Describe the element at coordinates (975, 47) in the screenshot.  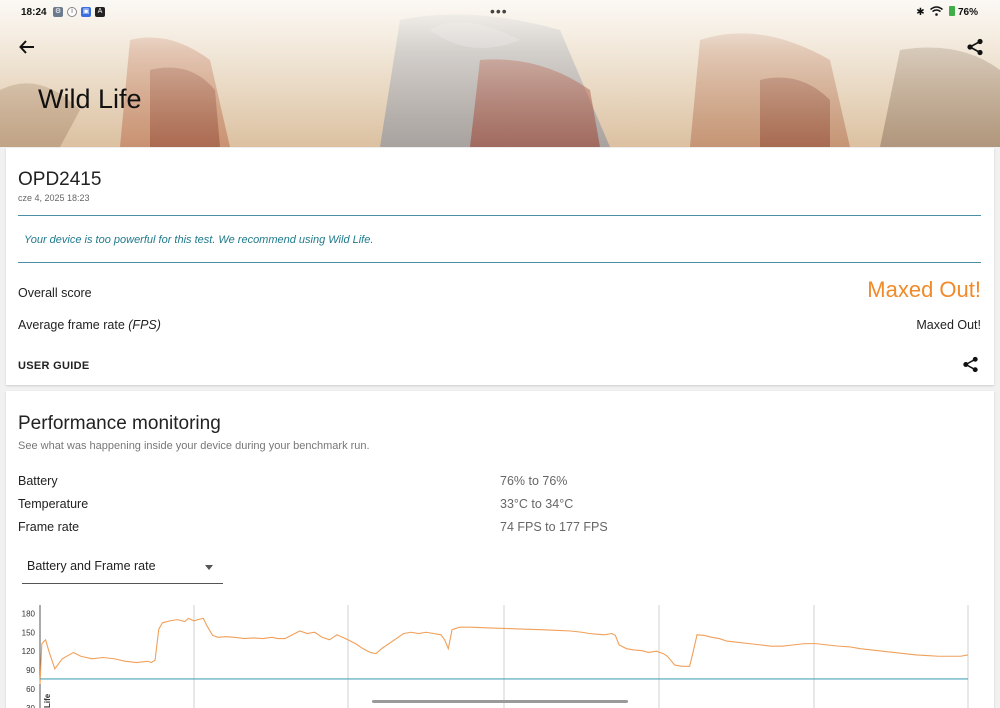
I see `share-icon` at that location.